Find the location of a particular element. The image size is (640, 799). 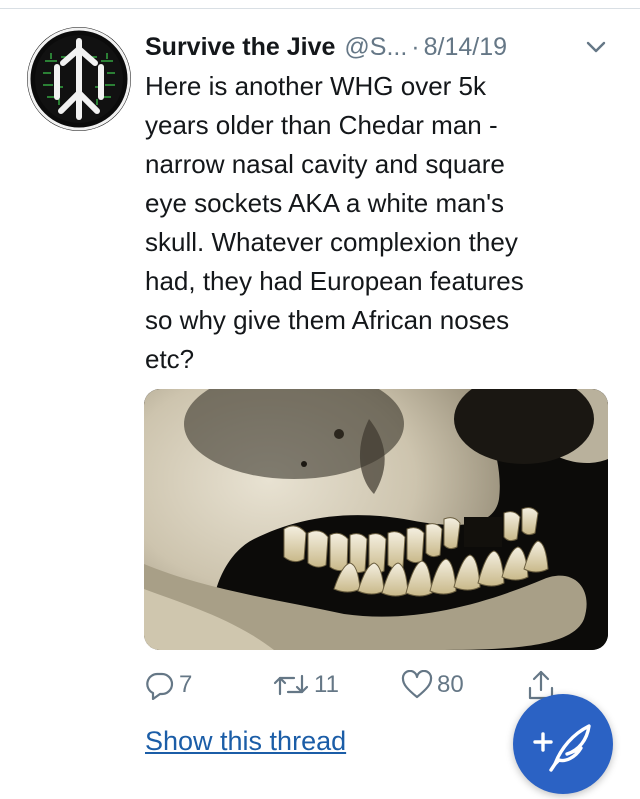

like-count: 80 is located at coordinates (450, 684).